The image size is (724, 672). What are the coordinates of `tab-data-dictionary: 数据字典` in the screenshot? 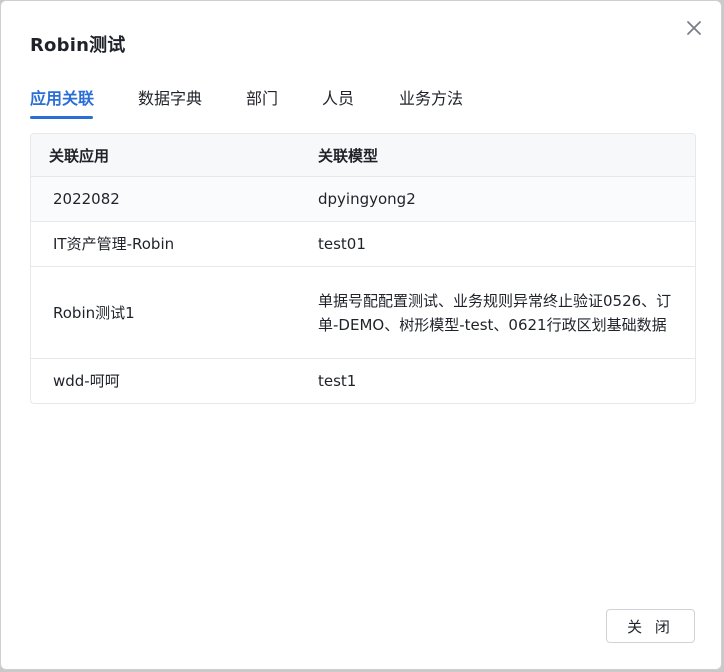 It's located at (170, 97).